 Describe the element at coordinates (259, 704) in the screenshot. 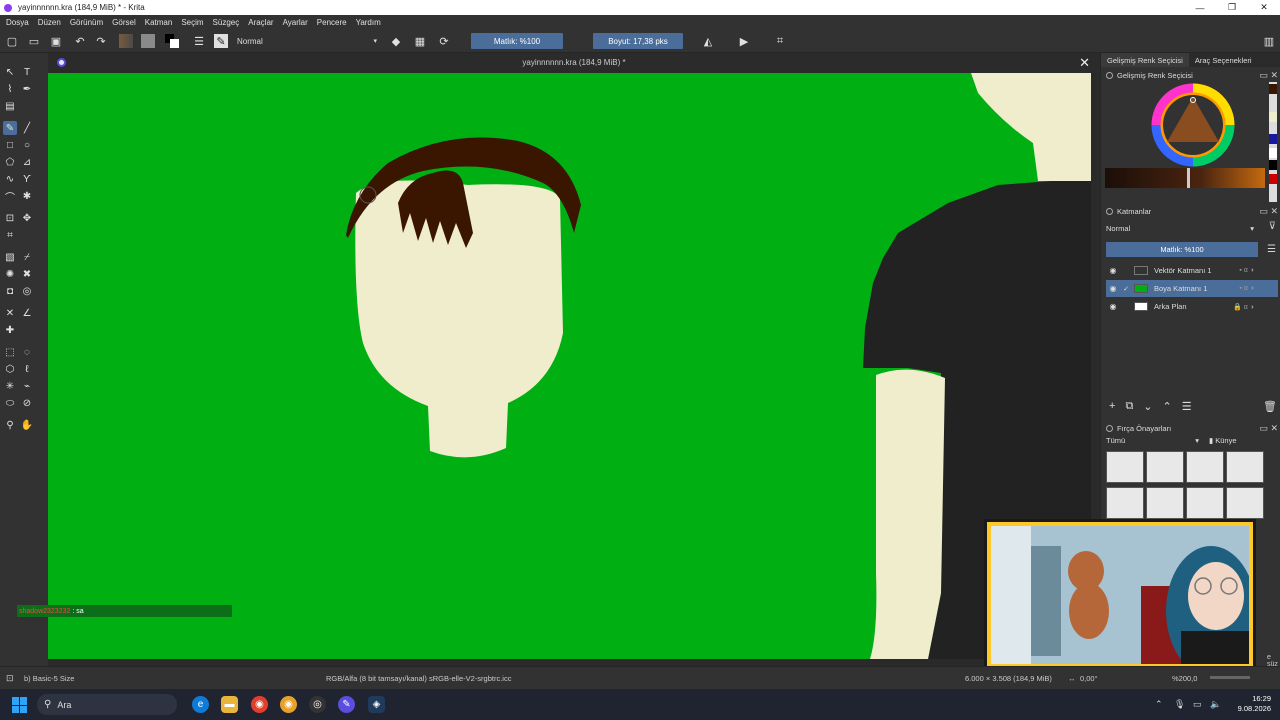

I see `chrome-icon: ◉` at that location.